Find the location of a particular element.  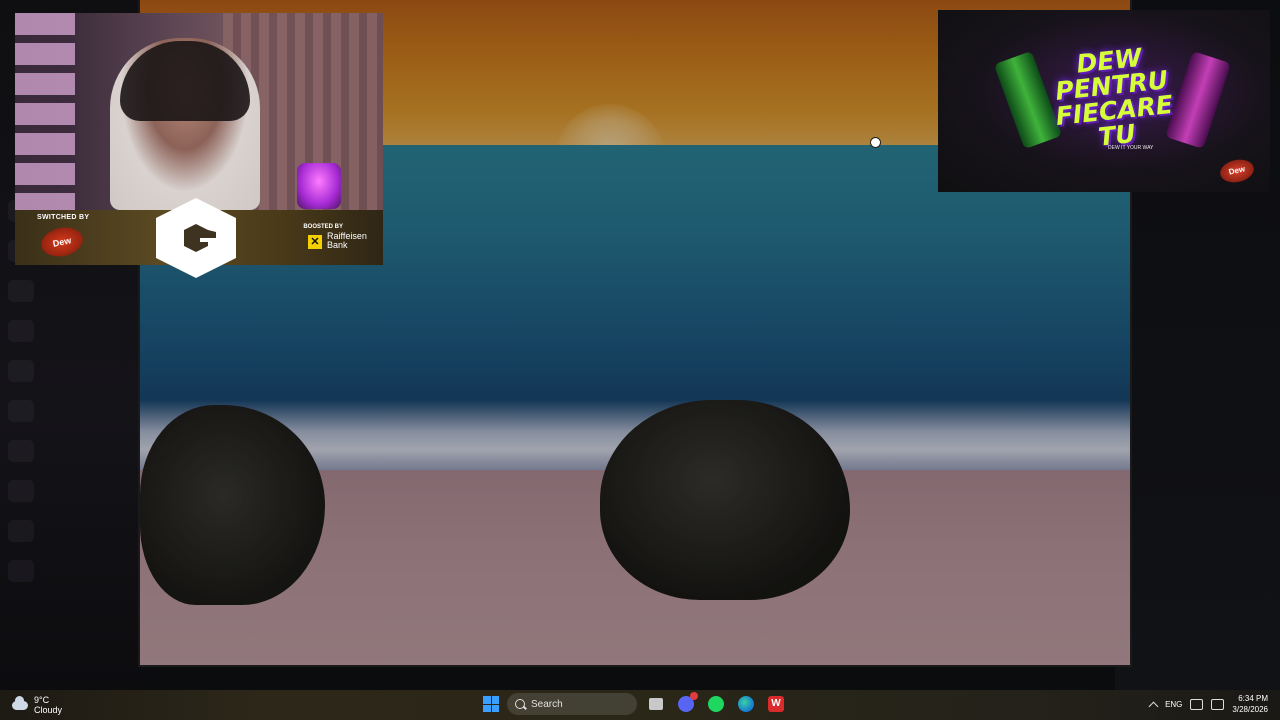

language-indicator: ENG is located at coordinates (1173, 704).